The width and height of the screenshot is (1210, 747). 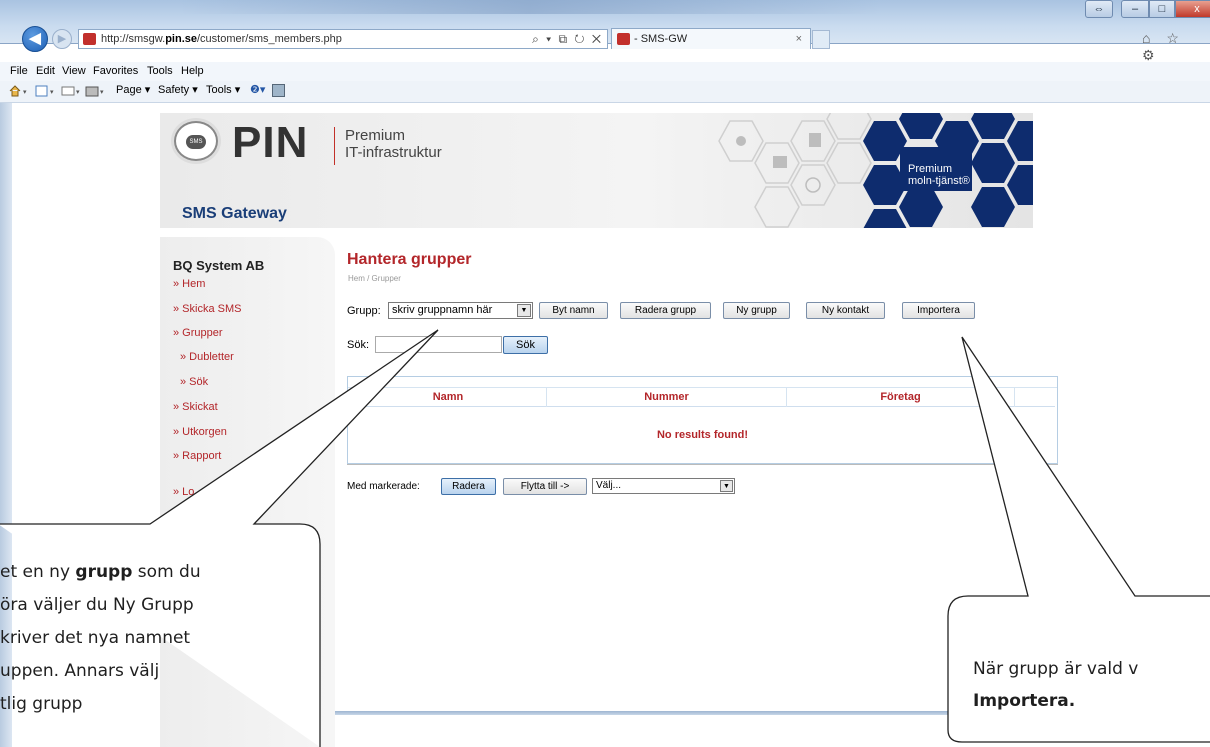 I want to click on left-callout-line-2: öra väljer du Ny Grupp, so click(x=97, y=605).